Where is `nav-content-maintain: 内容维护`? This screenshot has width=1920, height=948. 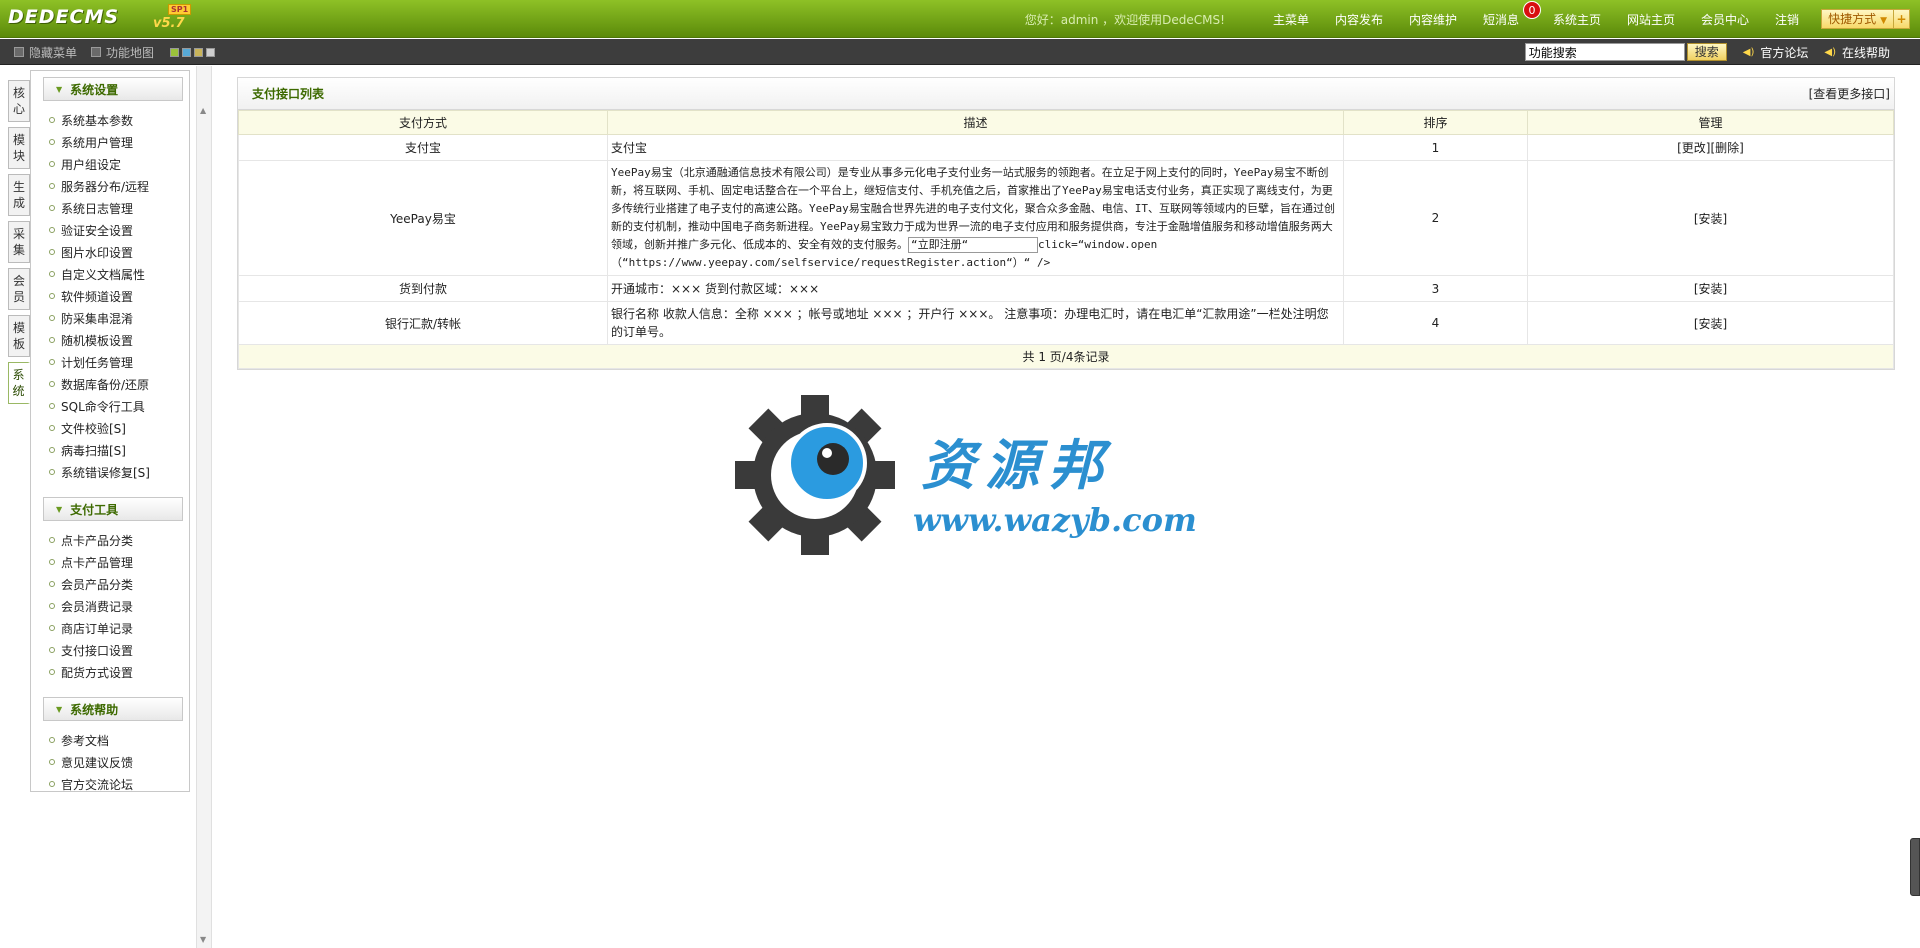
nav-content-maintain: 内容维护 is located at coordinates (1433, 19).